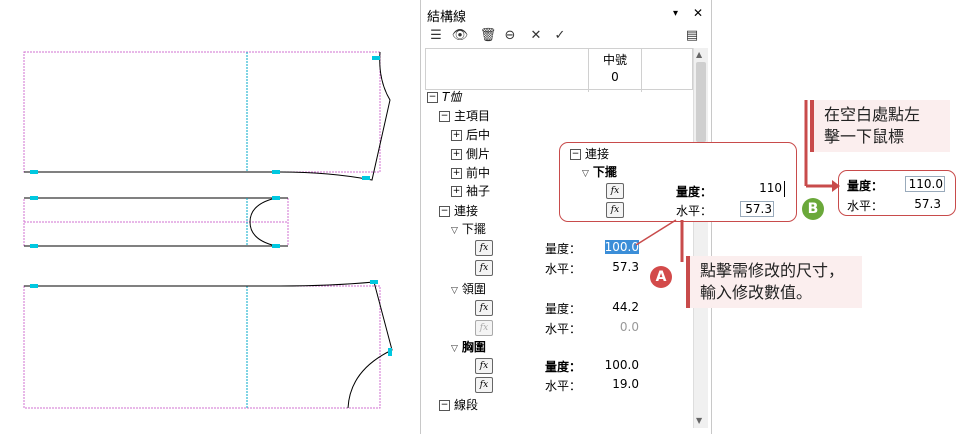  I want to click on vertical-scrollbar: ▲ ▼, so click(700, 238).